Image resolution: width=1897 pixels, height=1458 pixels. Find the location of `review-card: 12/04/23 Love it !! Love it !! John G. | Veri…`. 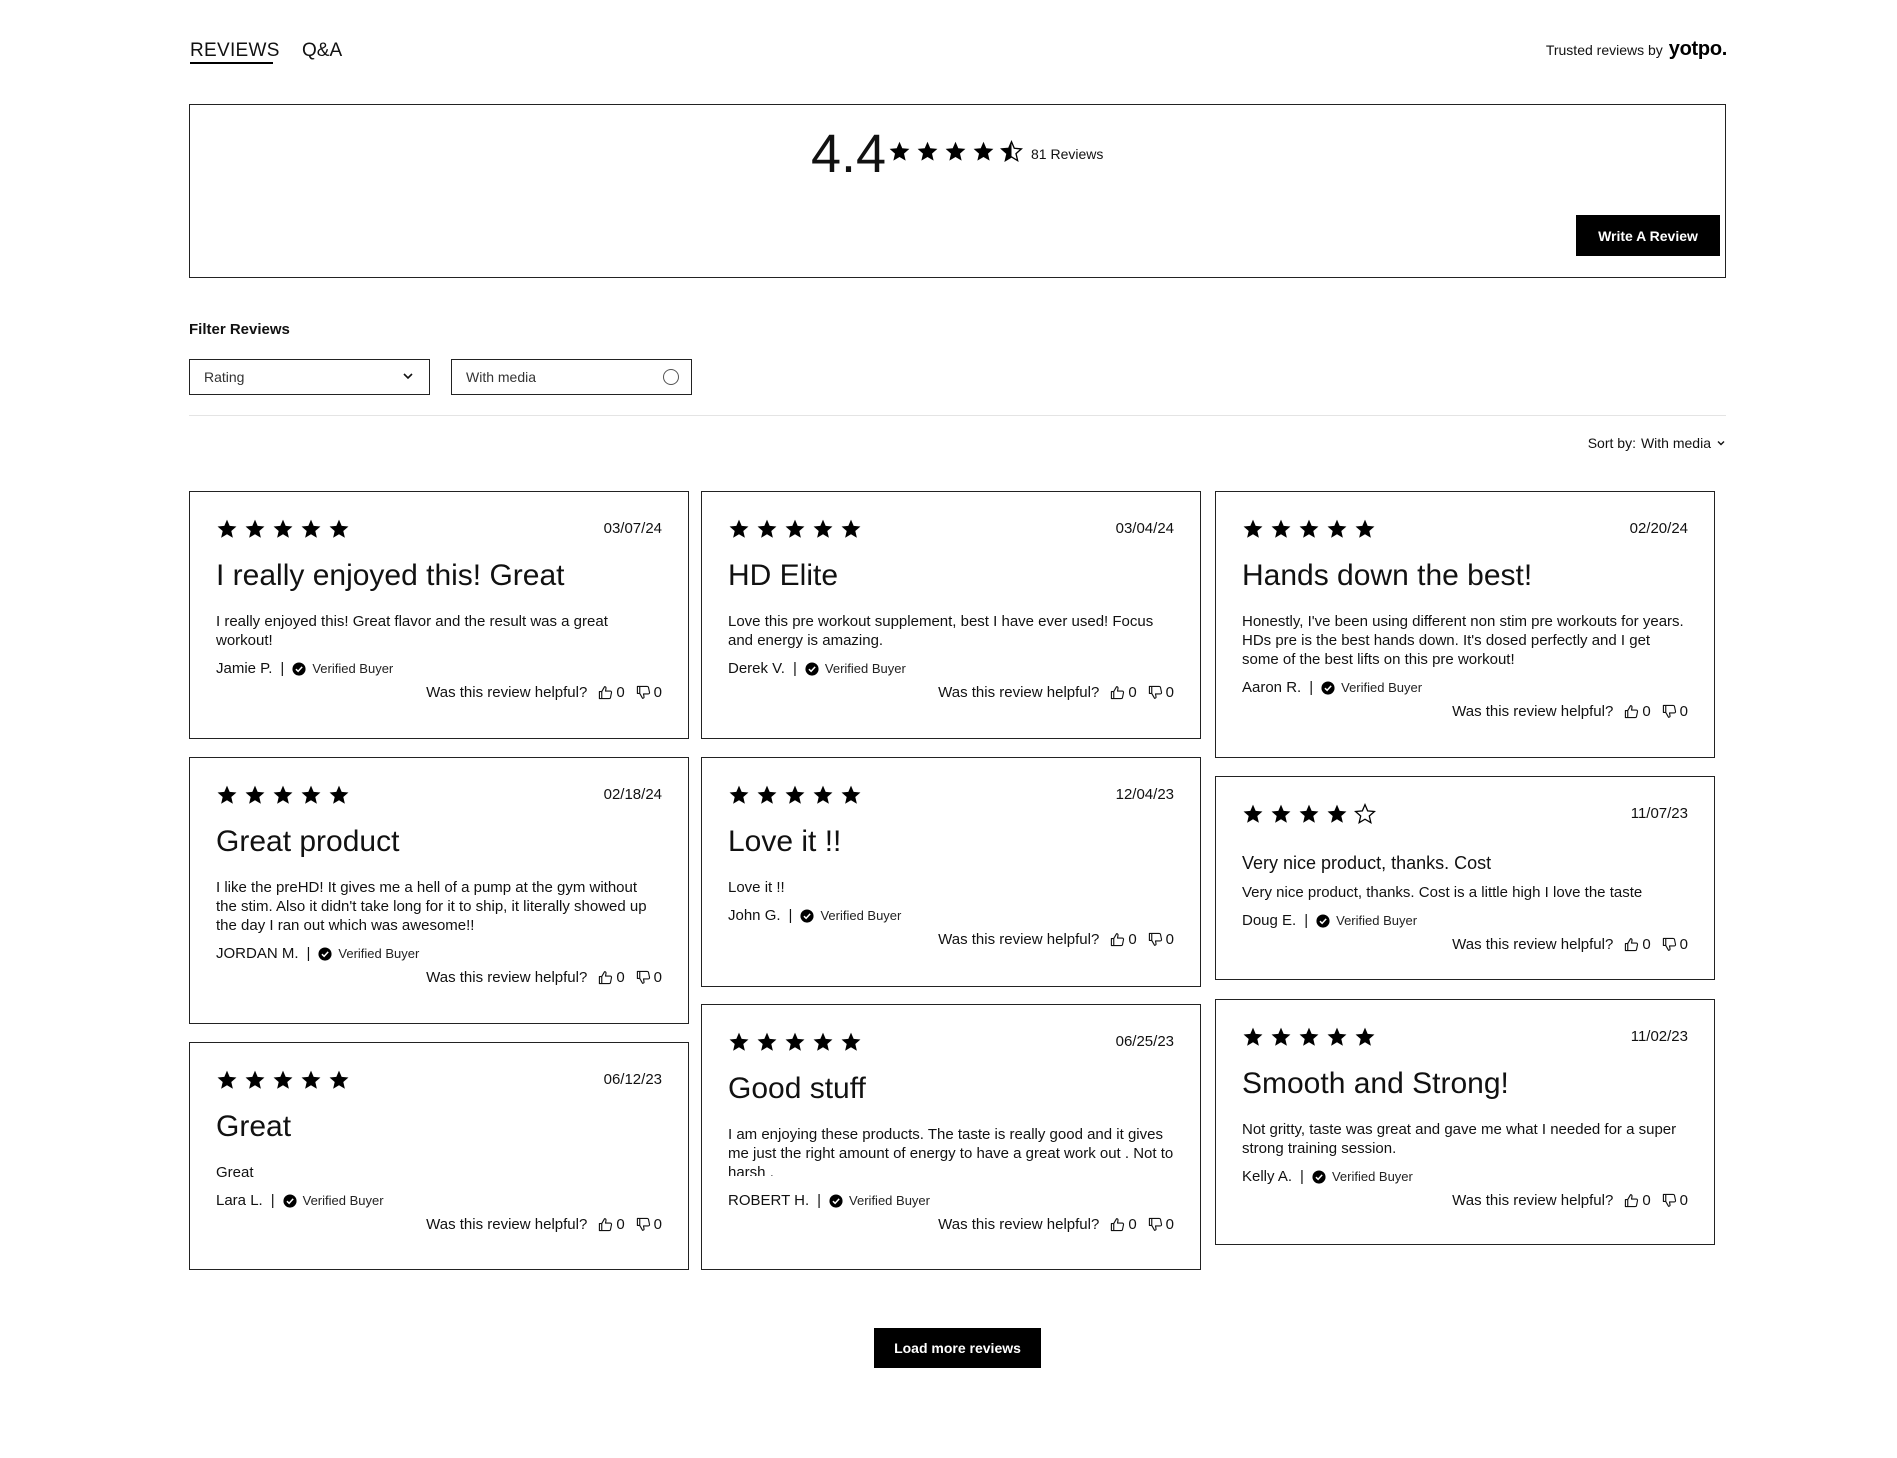

review-card: 12/04/23 Love it !! Love it !! John G. | Veri… is located at coordinates (951, 872).